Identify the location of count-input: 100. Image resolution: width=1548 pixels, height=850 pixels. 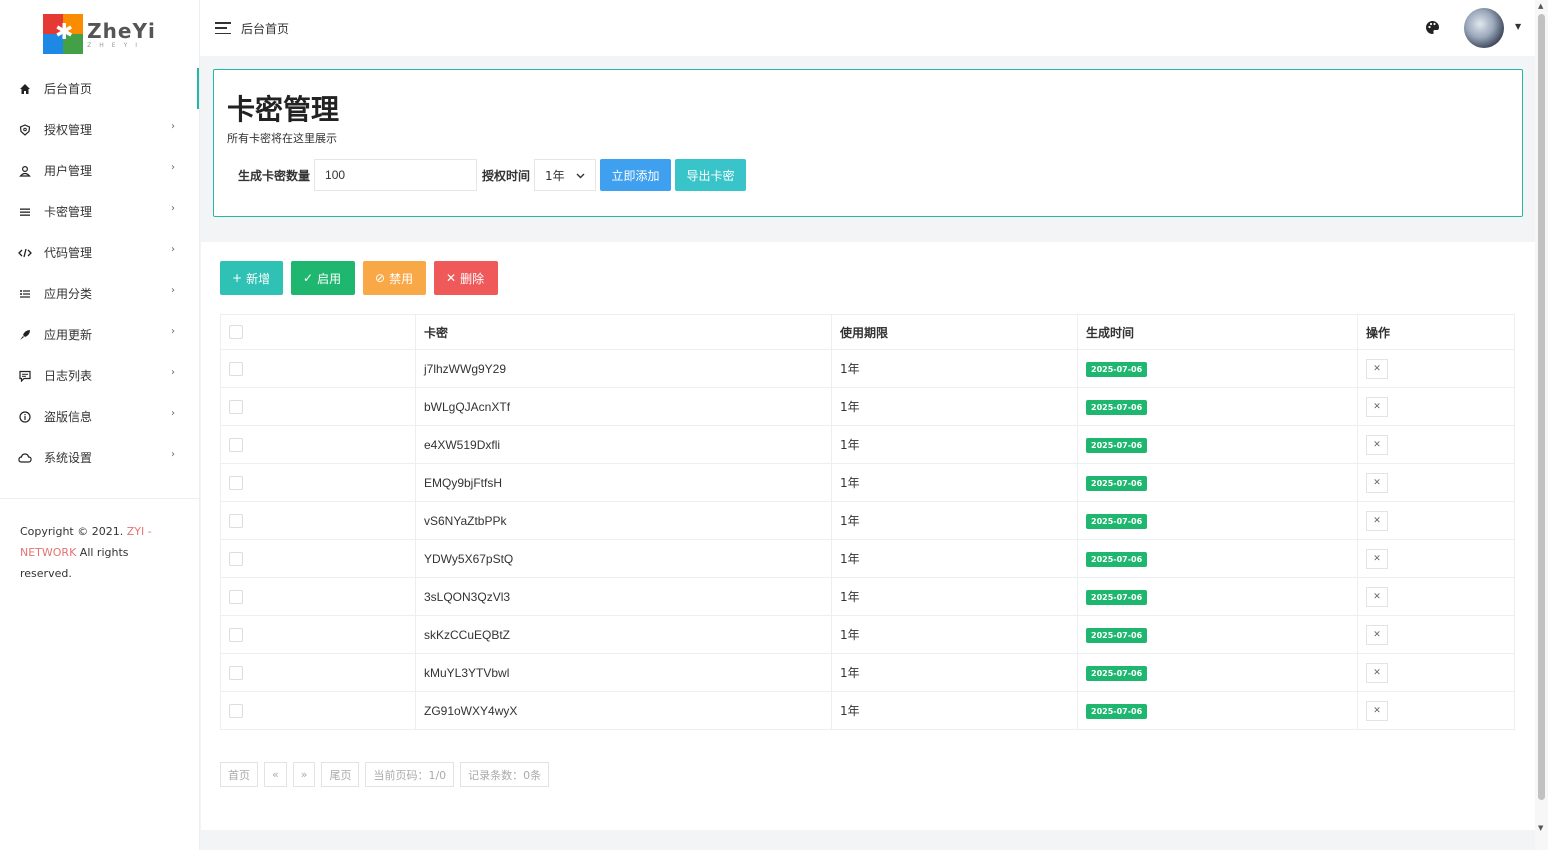
(396, 175).